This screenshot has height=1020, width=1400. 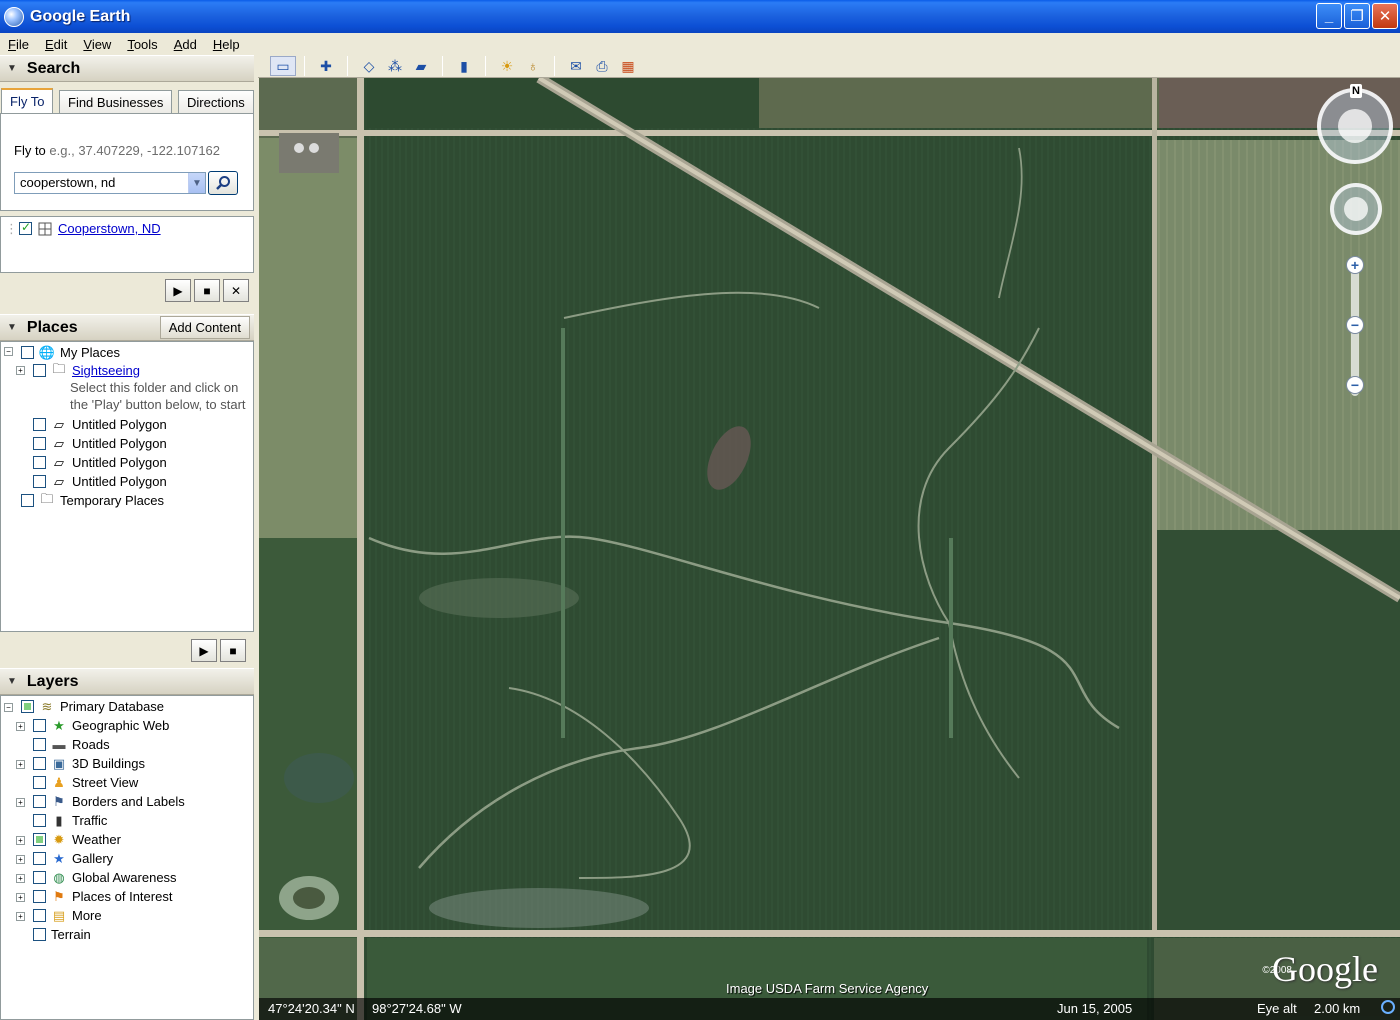 I want to click on layer-places-of-interest: ⚑ Places of Interest, so click(x=102, y=896).